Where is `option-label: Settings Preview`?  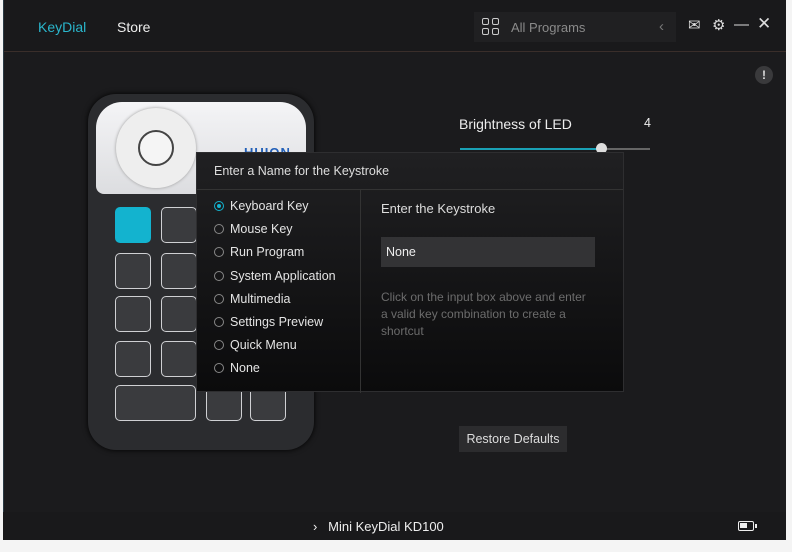
option-label: Settings Preview is located at coordinates (277, 322).